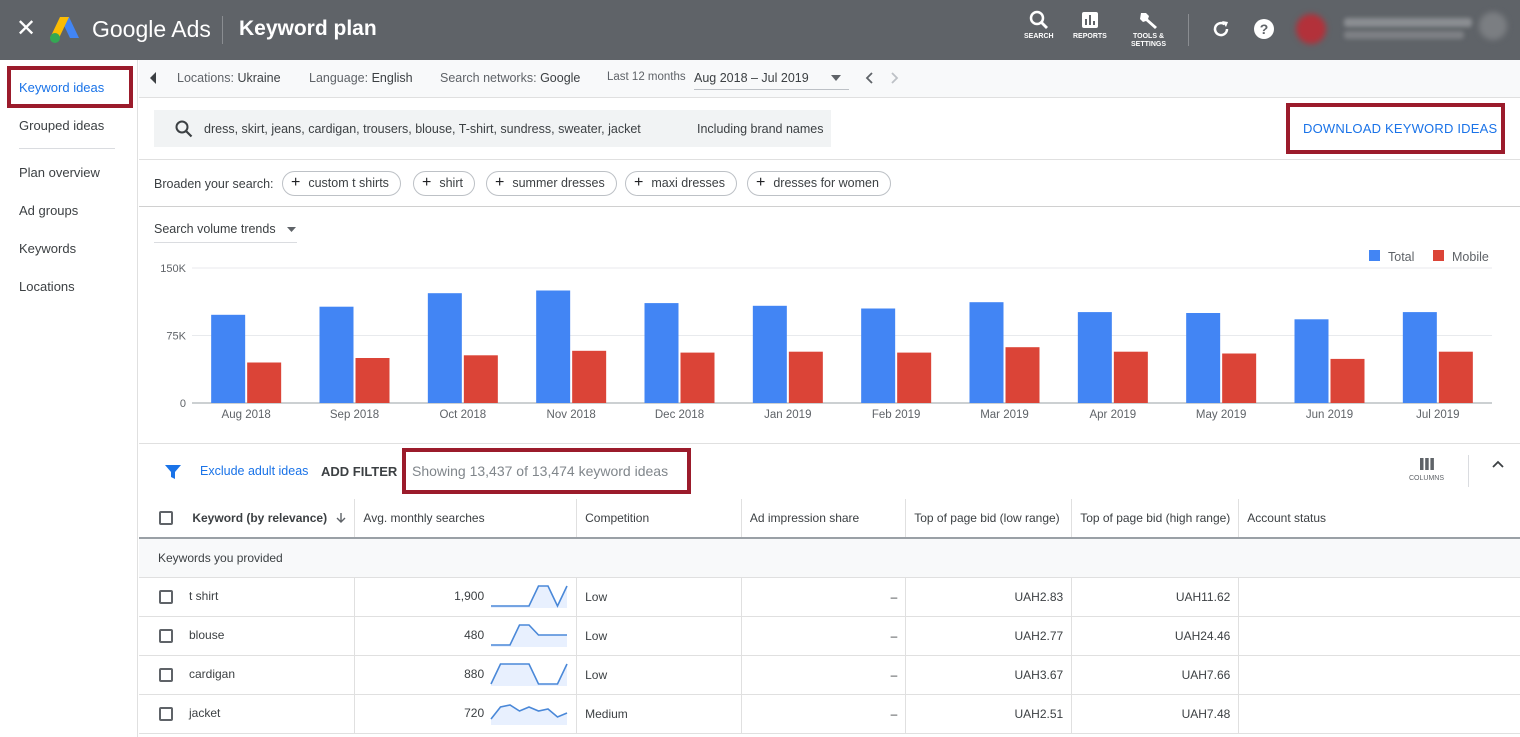 This screenshot has width=1520, height=737. What do you see at coordinates (359, 471) in the screenshot?
I see `add-filter-button: ADD FILTER` at bounding box center [359, 471].